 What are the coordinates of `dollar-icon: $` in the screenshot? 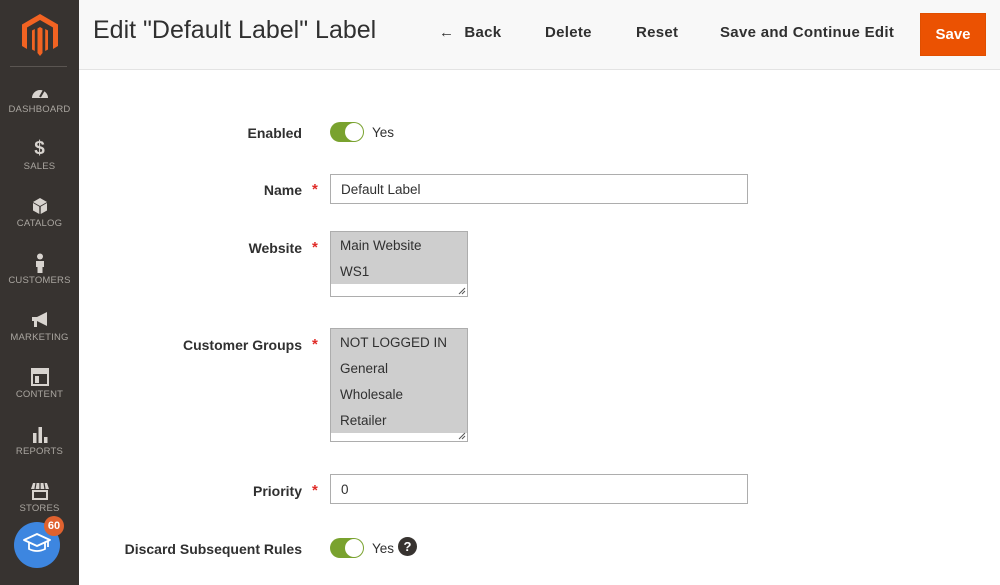 It's located at (39, 148).